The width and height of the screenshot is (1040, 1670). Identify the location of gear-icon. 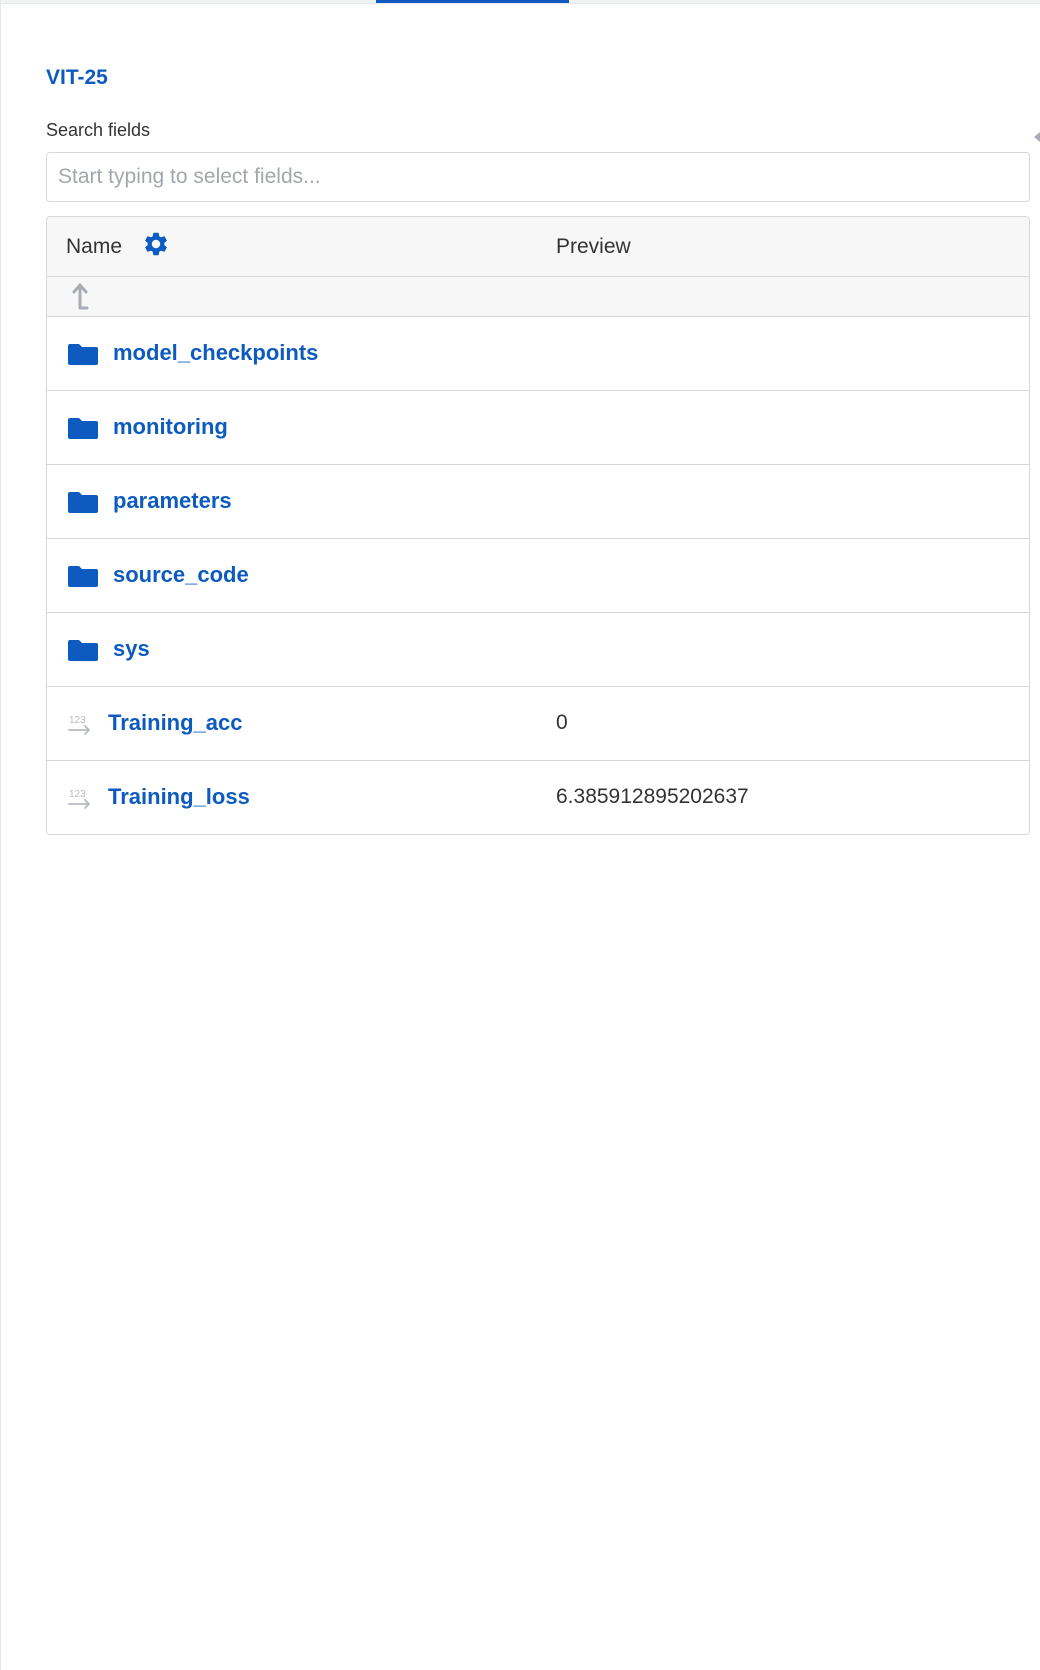
(156, 244).